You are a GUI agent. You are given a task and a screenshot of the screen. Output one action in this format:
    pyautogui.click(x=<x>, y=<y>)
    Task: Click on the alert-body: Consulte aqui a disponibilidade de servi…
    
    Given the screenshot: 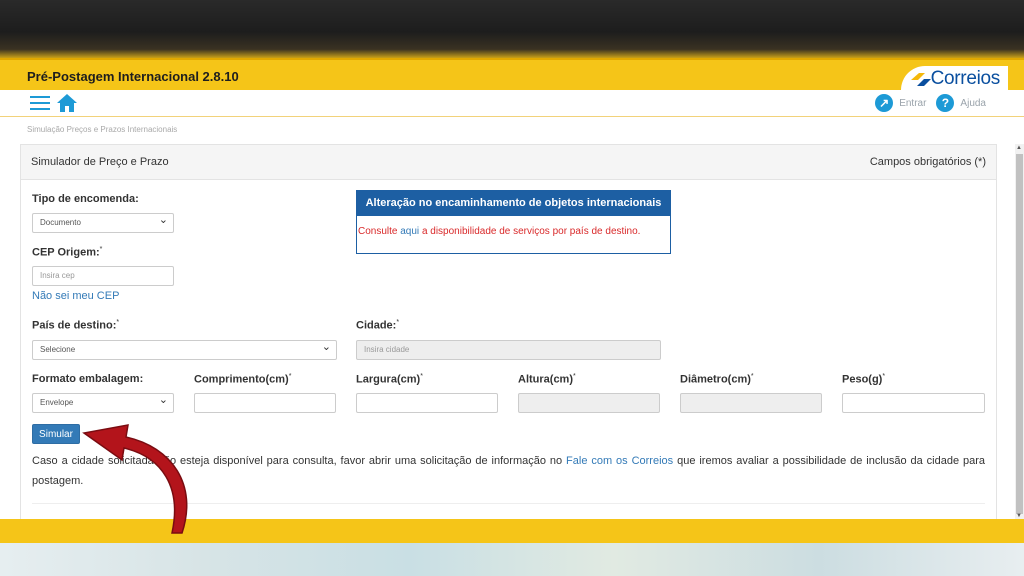 What is the action you would take?
    pyautogui.click(x=499, y=231)
    